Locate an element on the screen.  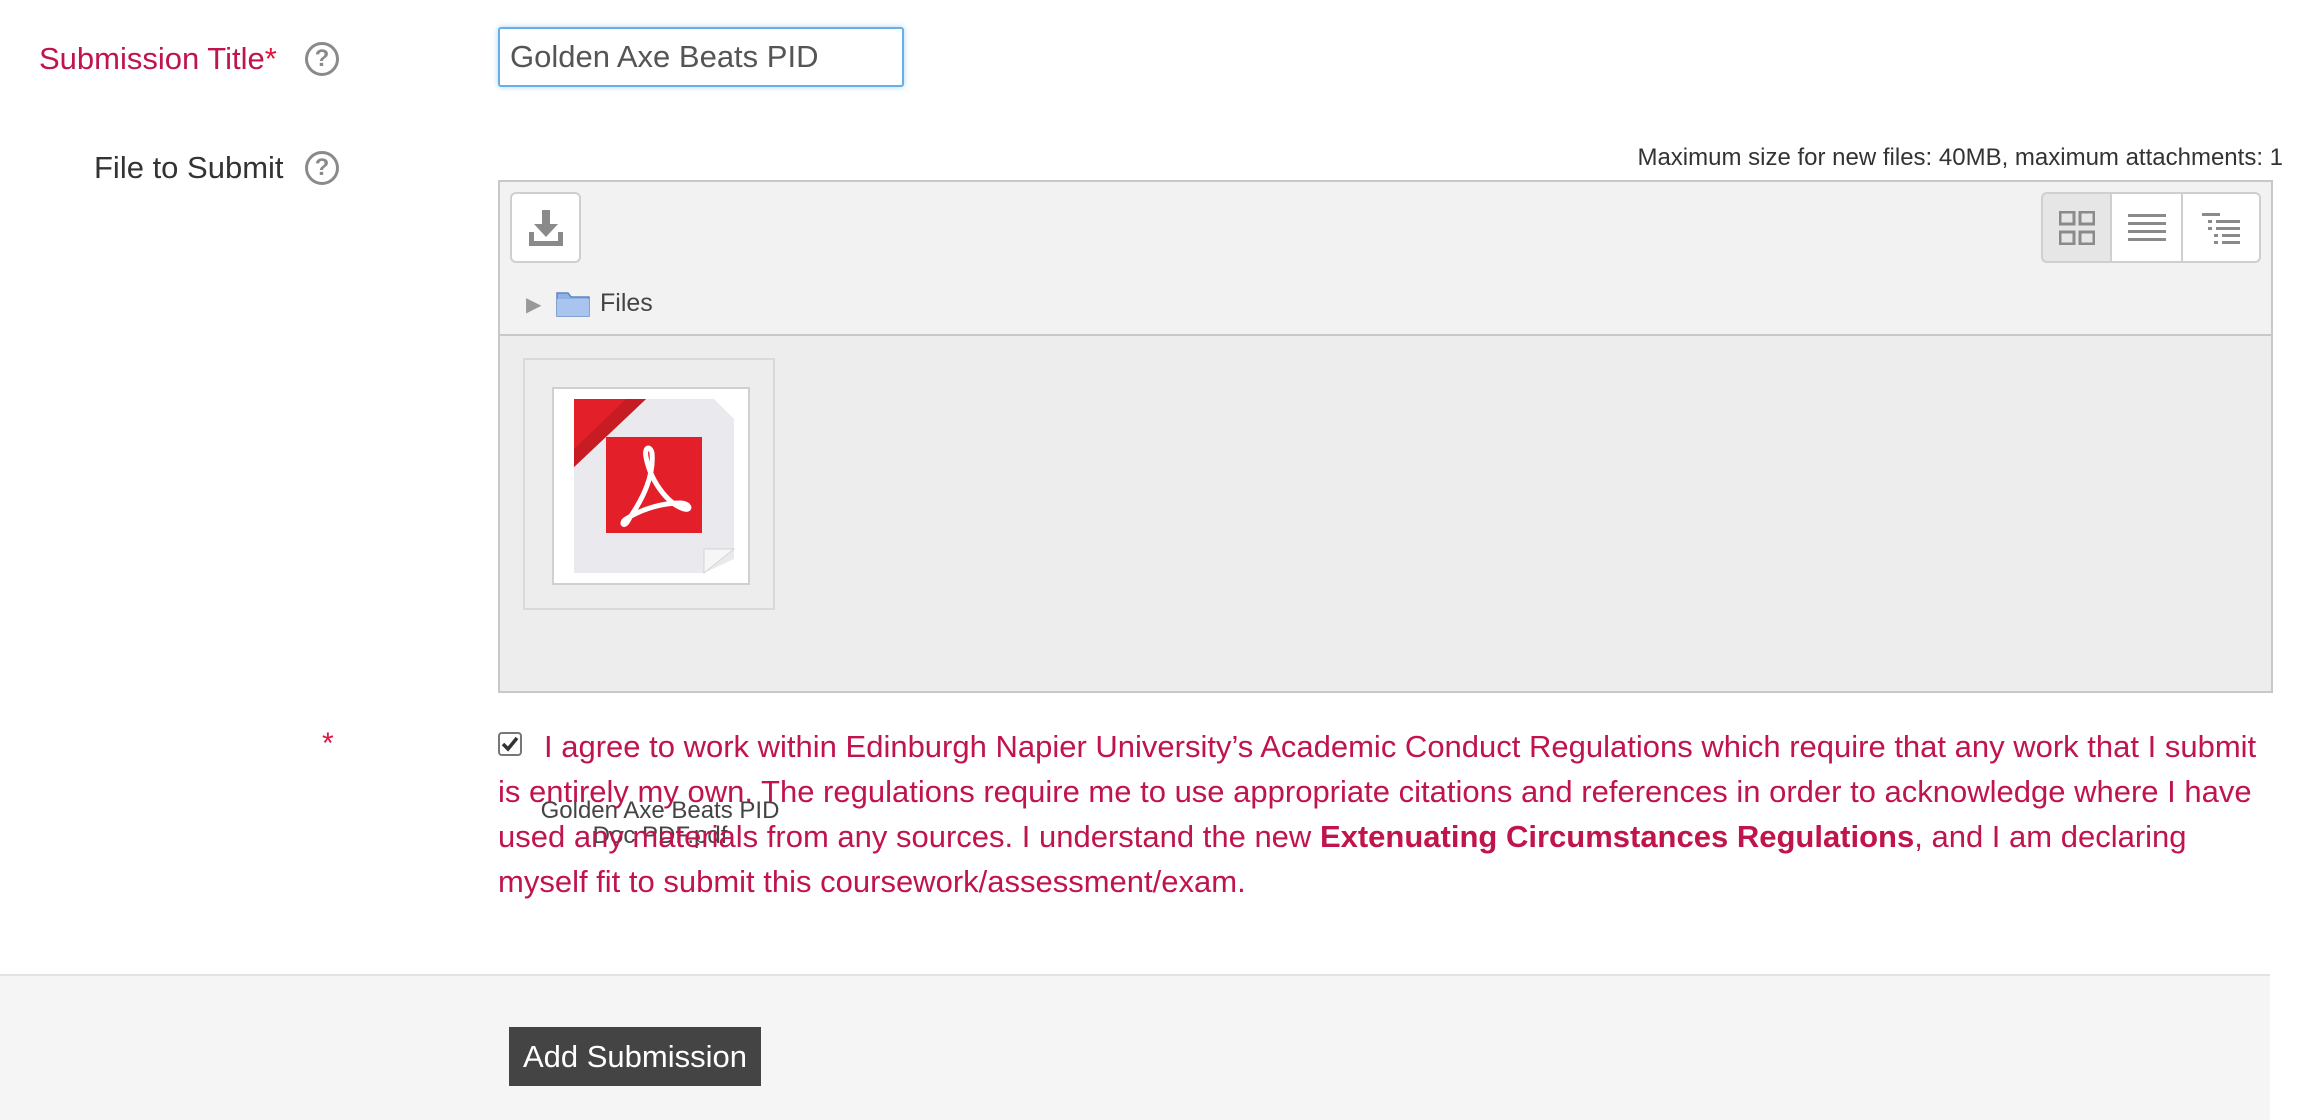
icons-view-button is located at coordinates (2076, 227).